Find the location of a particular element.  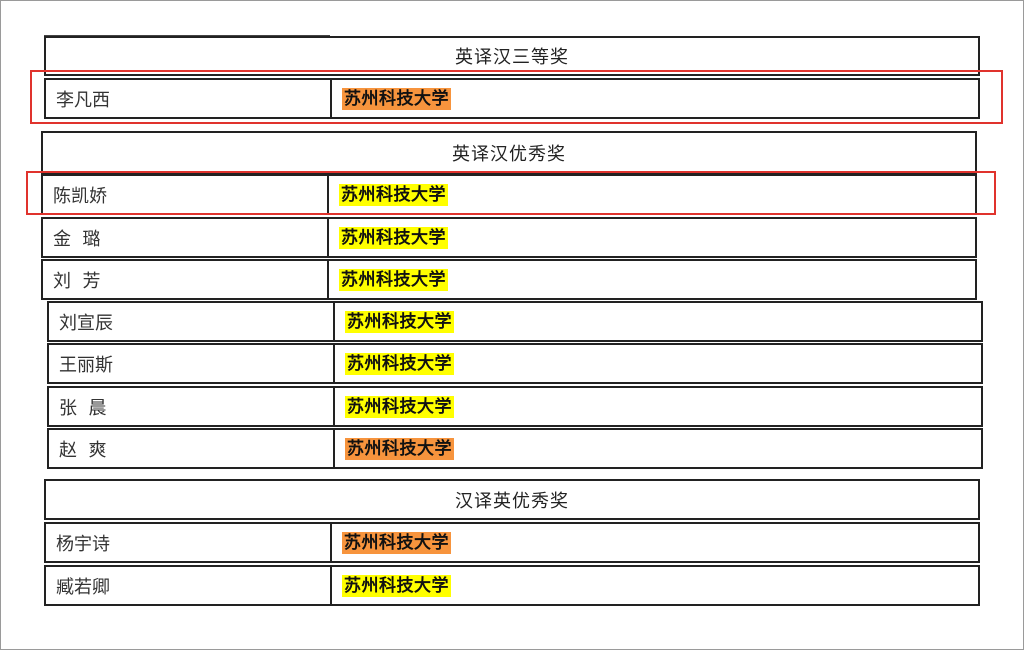

table-row: 杨宇诗 苏州科技大学 is located at coordinates (512, 542).